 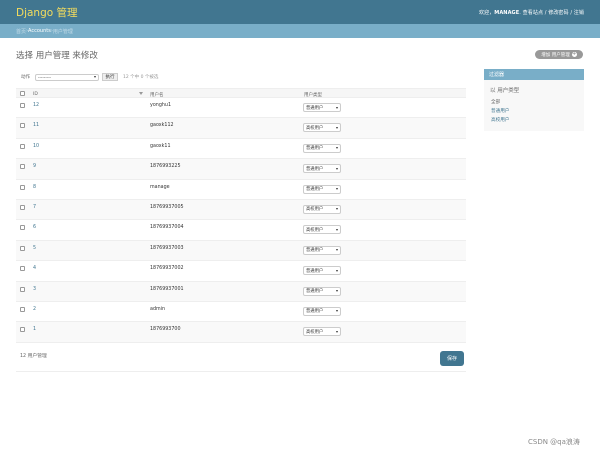 I want to click on filter-panel: 过滤器 以 用户类型 全部 普通用户 高校用户, so click(x=534, y=100).